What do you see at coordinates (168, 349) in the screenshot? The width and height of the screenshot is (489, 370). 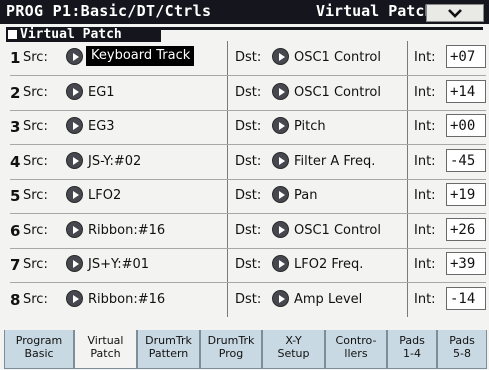 I see `tab-drumtrk-pattern: DrumTrk Pattern` at bounding box center [168, 349].